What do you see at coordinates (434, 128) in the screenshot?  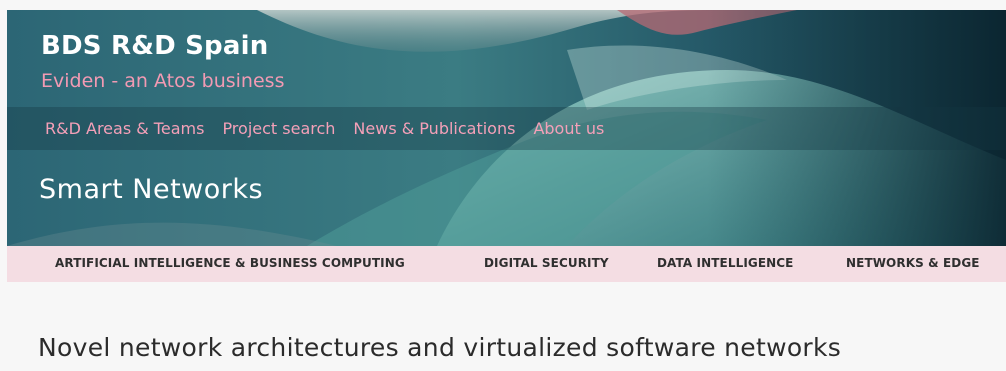 I see `nav-link-news-publications: News & Publications` at bounding box center [434, 128].